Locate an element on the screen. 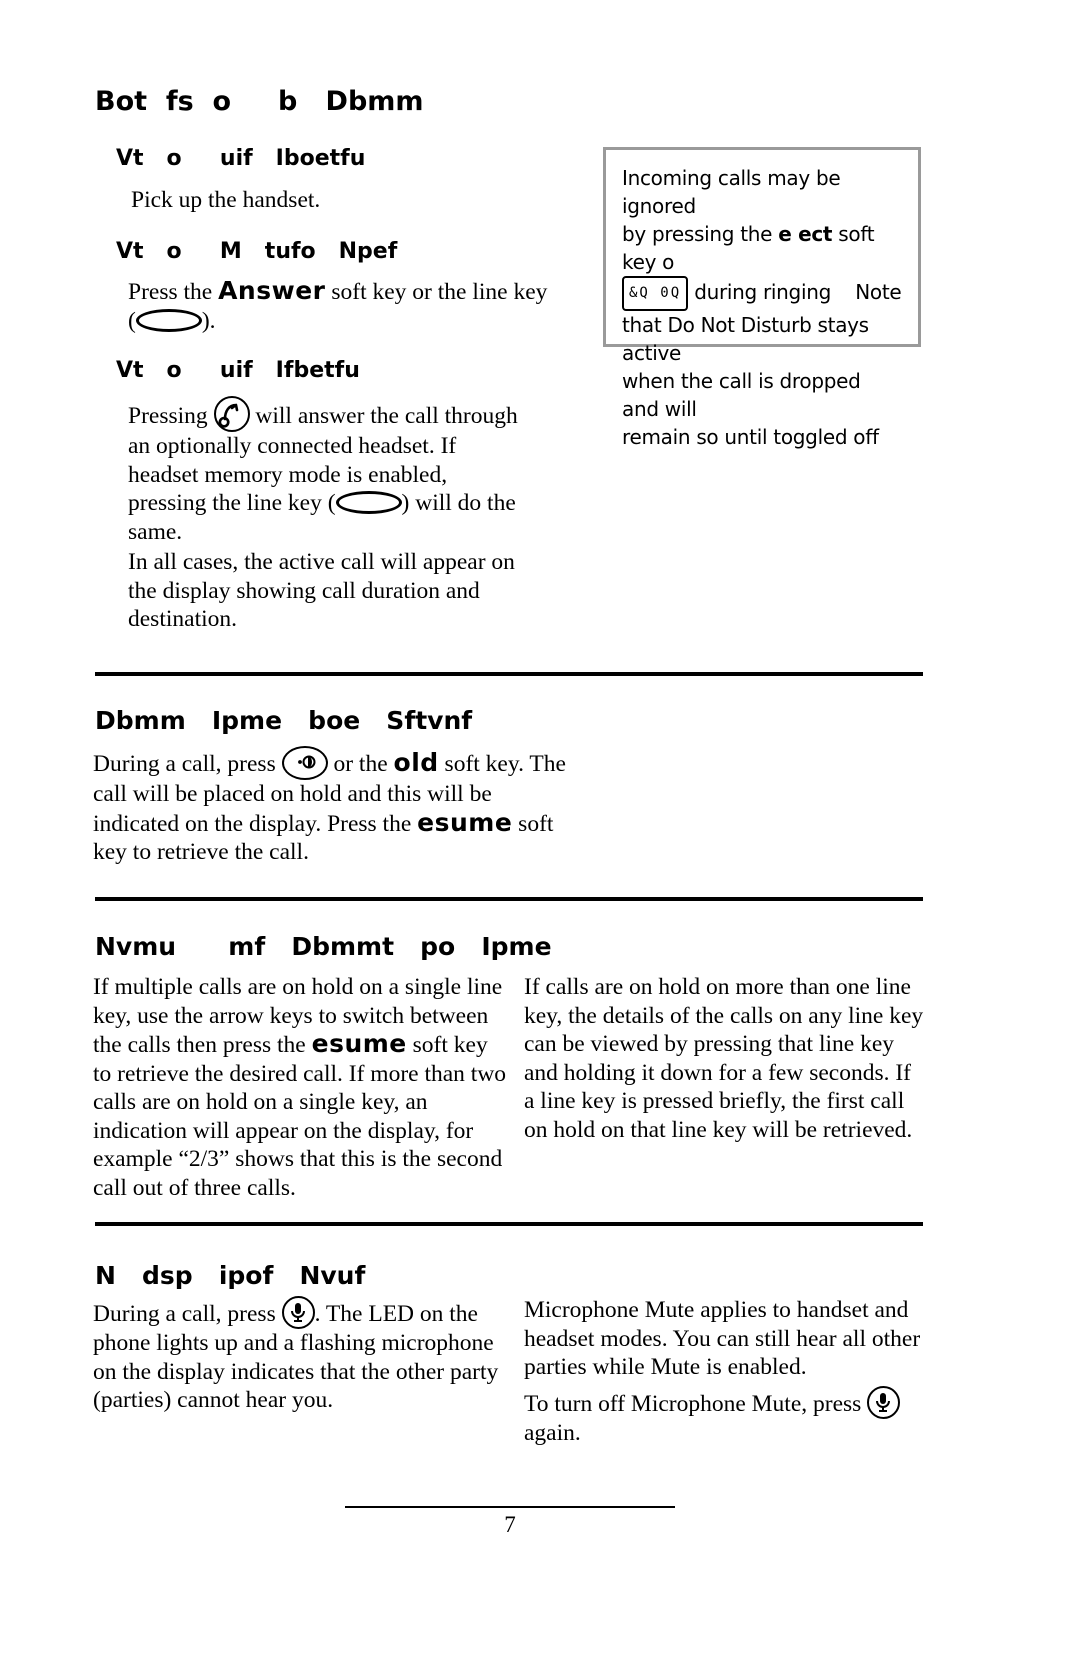  section-heading-microphone-mute: N dsp ipof Nvuf is located at coordinates (230, 1275).